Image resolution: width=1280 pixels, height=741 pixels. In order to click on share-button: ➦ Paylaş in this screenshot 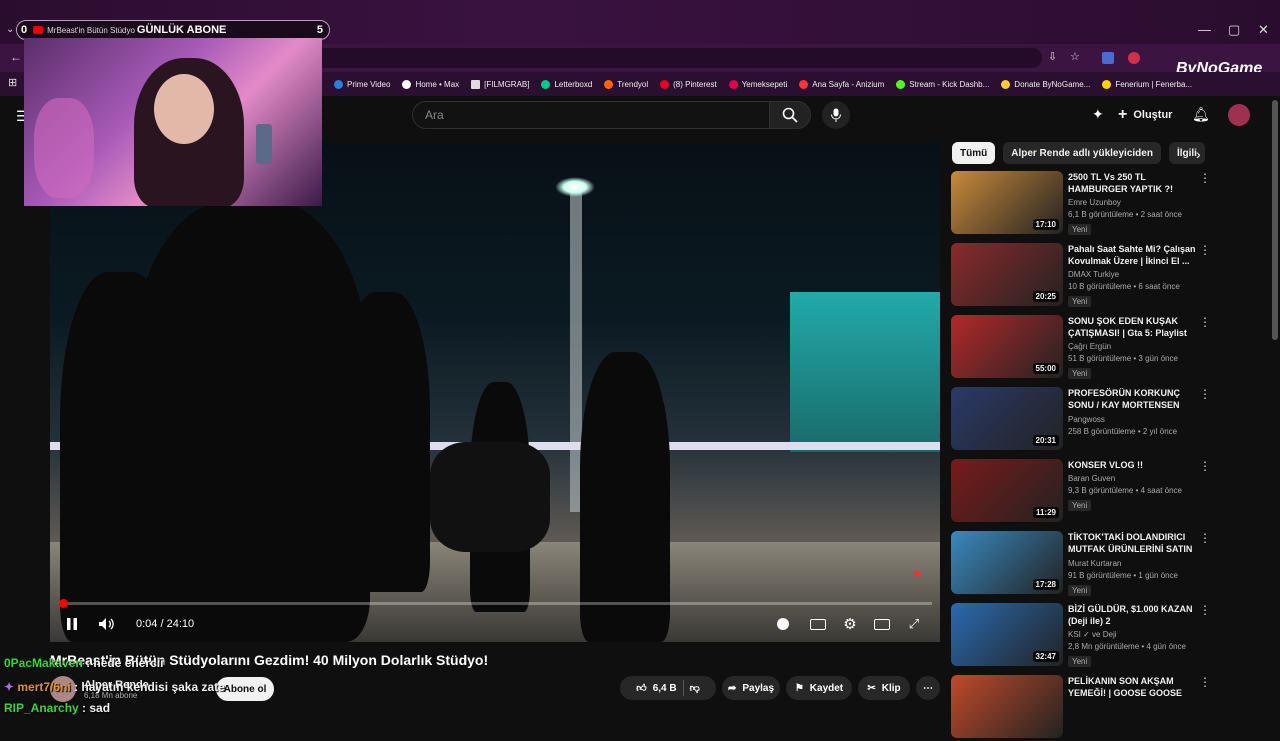, I will do `click(751, 688)`.